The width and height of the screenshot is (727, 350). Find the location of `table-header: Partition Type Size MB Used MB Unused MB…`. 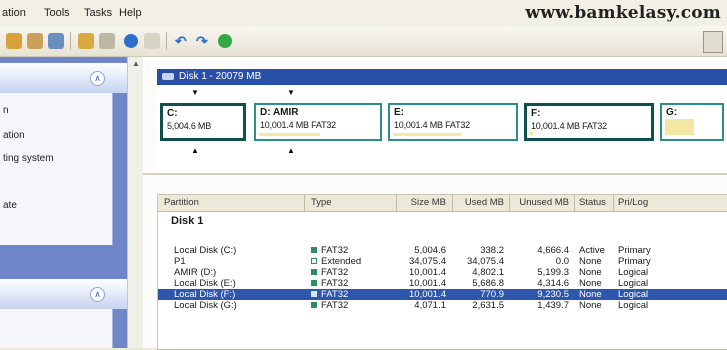

table-header: Partition Type Size MB Used MB Unused MB… is located at coordinates (442, 203).